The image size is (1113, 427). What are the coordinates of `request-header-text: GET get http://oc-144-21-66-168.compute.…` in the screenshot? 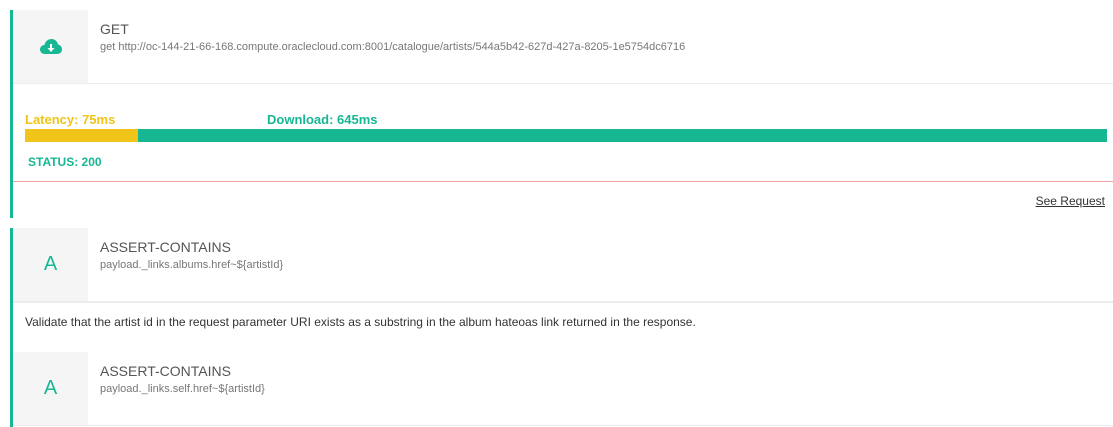 It's located at (386, 46).